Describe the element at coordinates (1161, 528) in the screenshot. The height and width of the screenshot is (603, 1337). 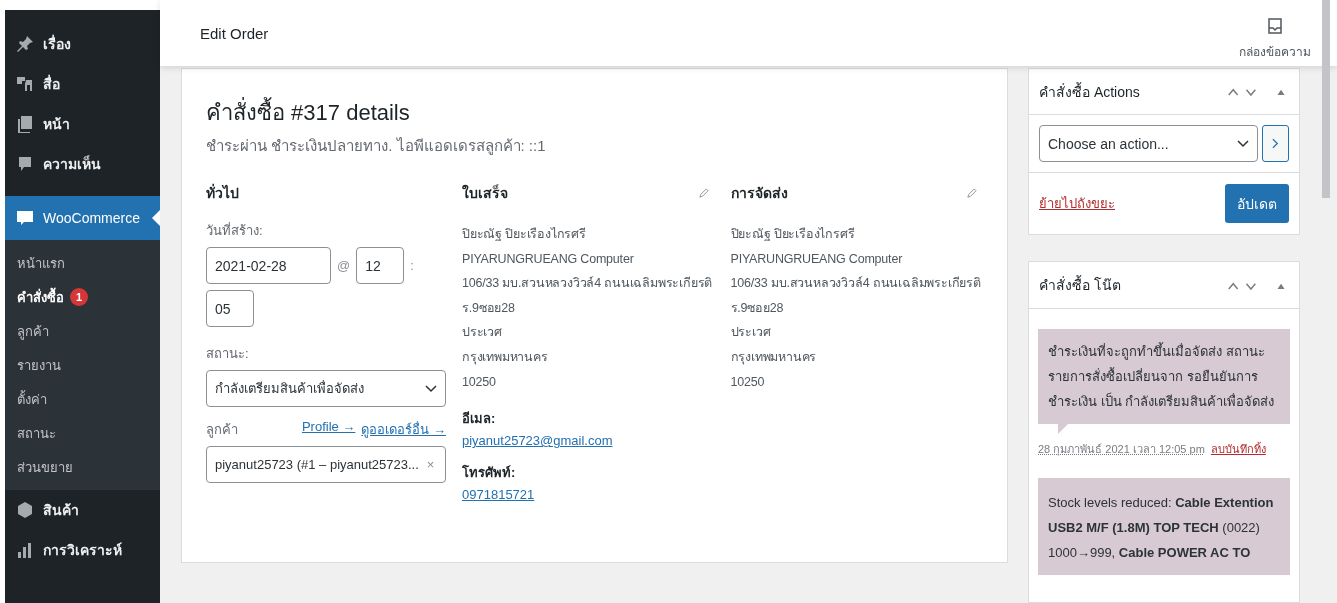
I see `note-text: Stock levels reduced: Cable Extention USB2 M/F (1.8M) TOP TECH (0022) 1000→999, Cable POWER AC TO` at that location.